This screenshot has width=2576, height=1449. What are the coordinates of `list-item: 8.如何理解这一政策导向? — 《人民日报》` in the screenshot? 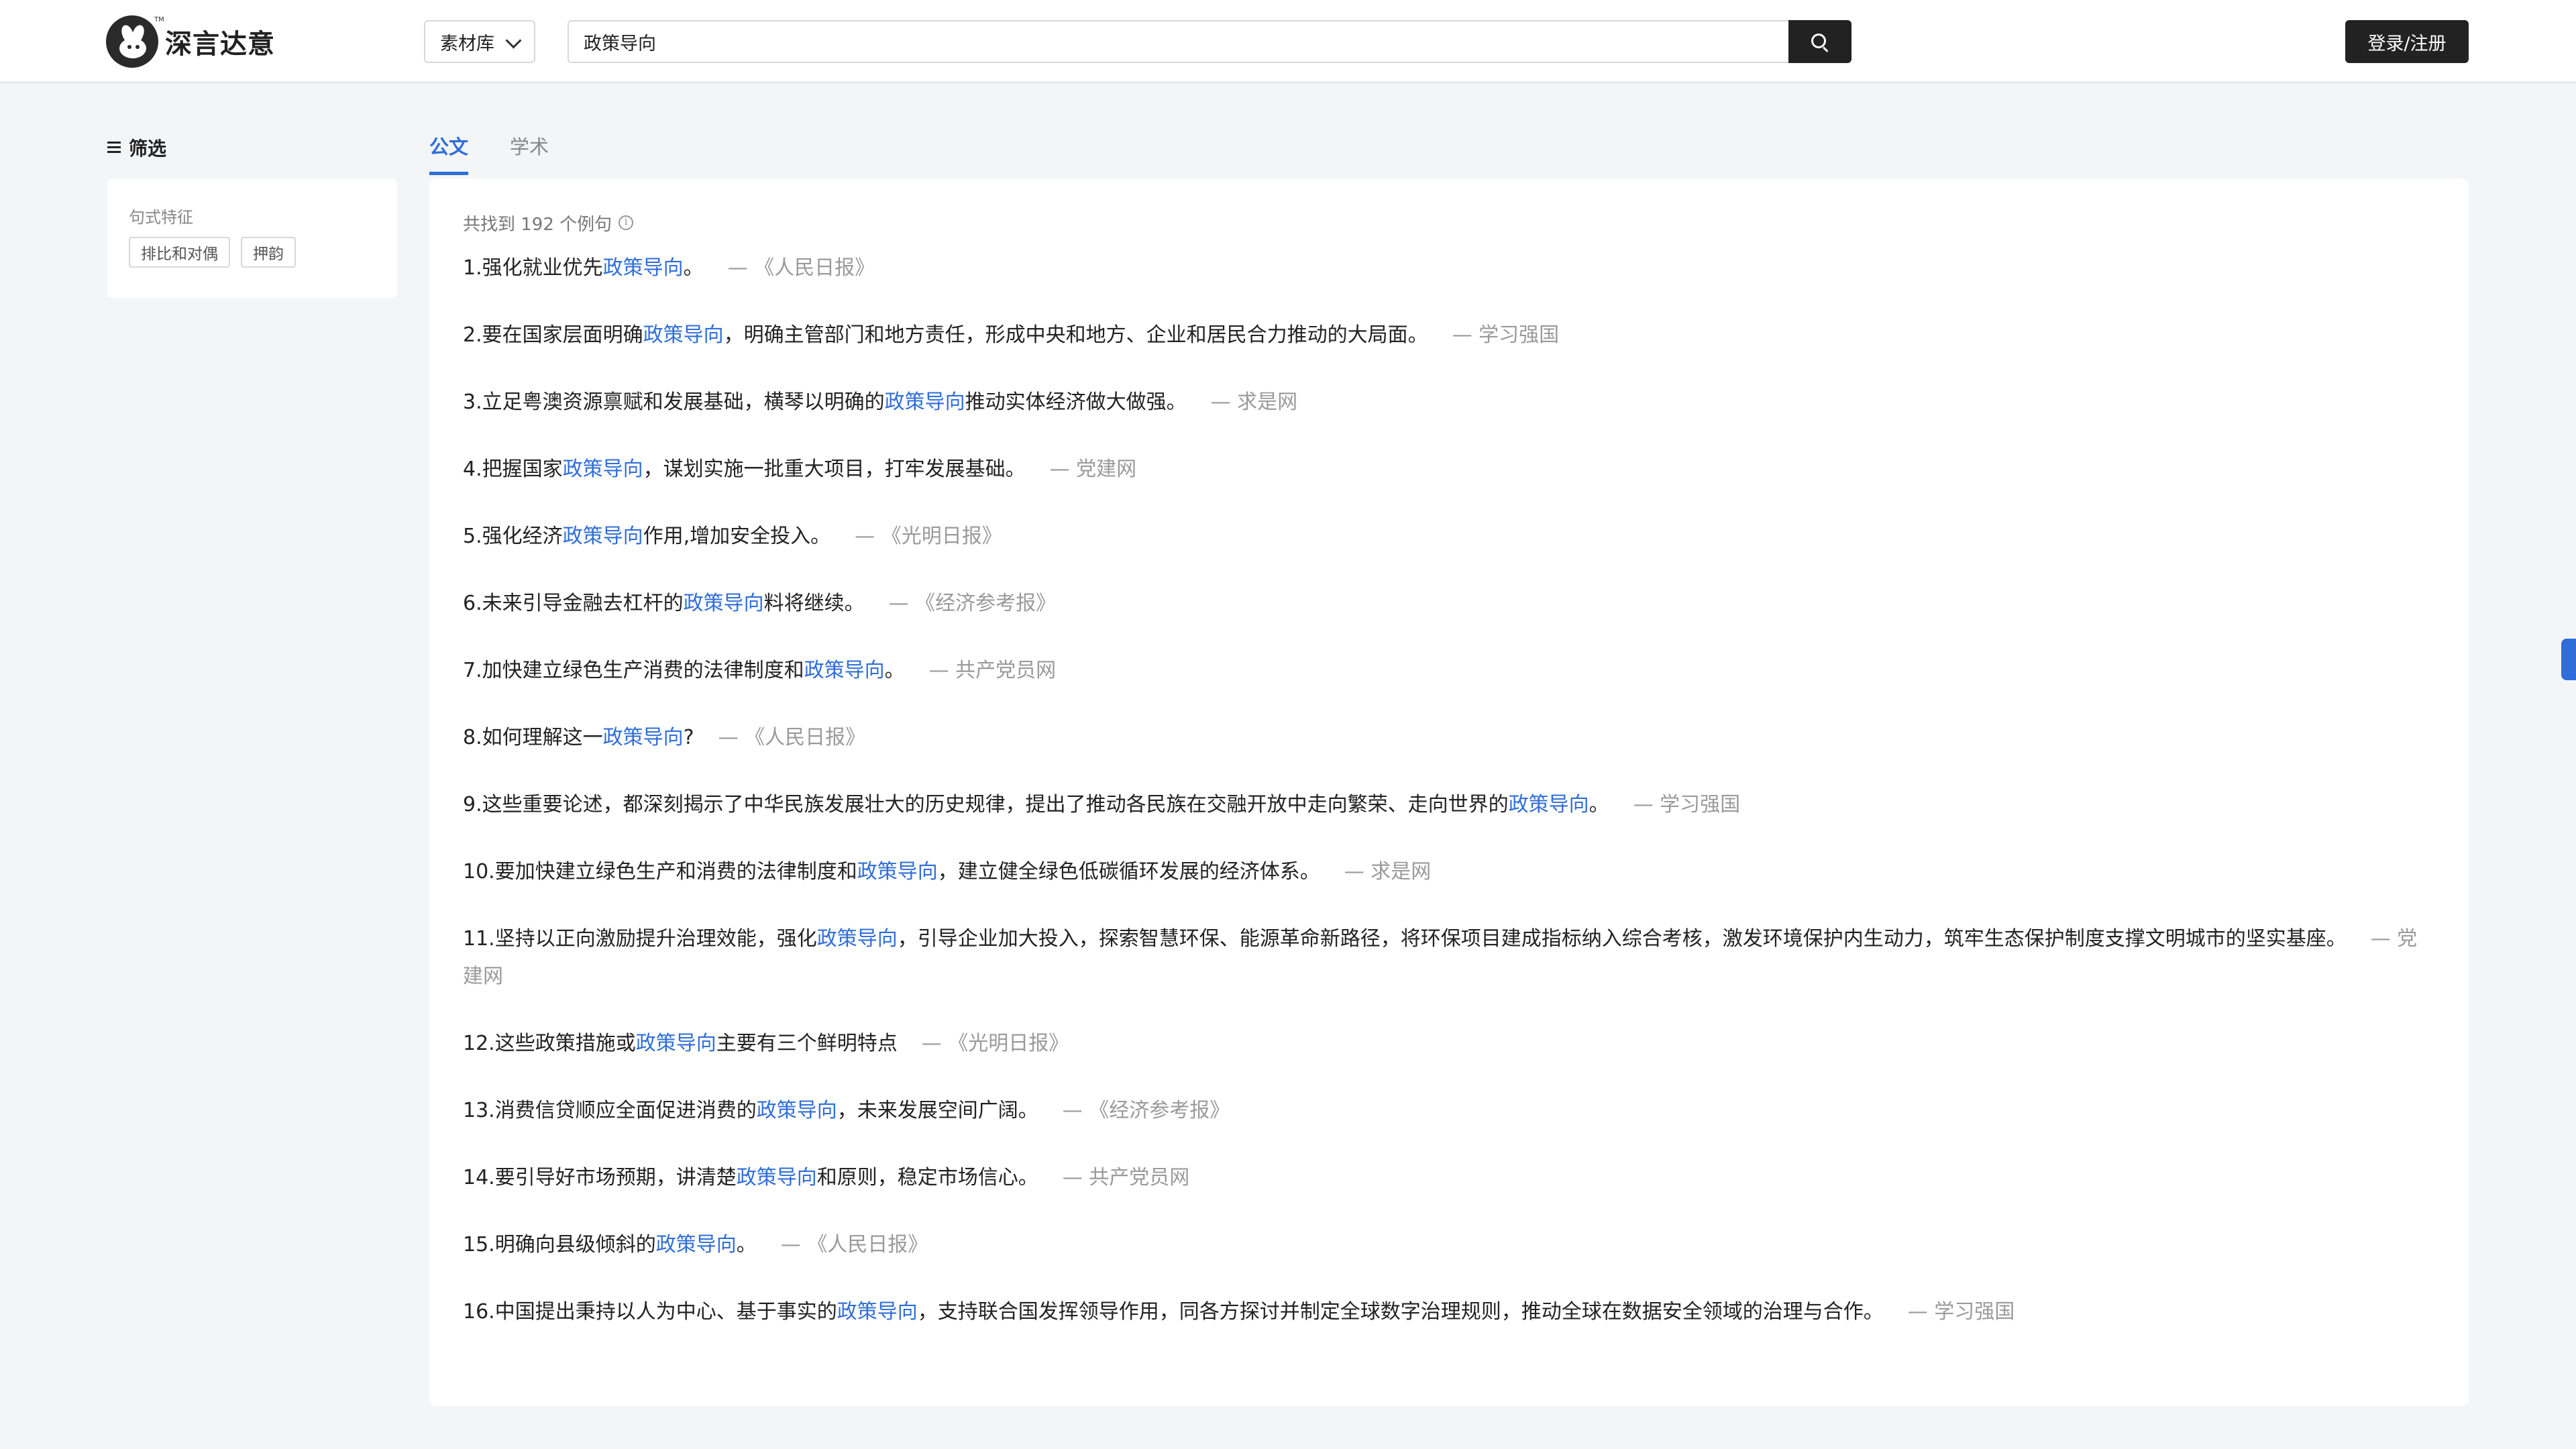 It's located at (1449, 738).